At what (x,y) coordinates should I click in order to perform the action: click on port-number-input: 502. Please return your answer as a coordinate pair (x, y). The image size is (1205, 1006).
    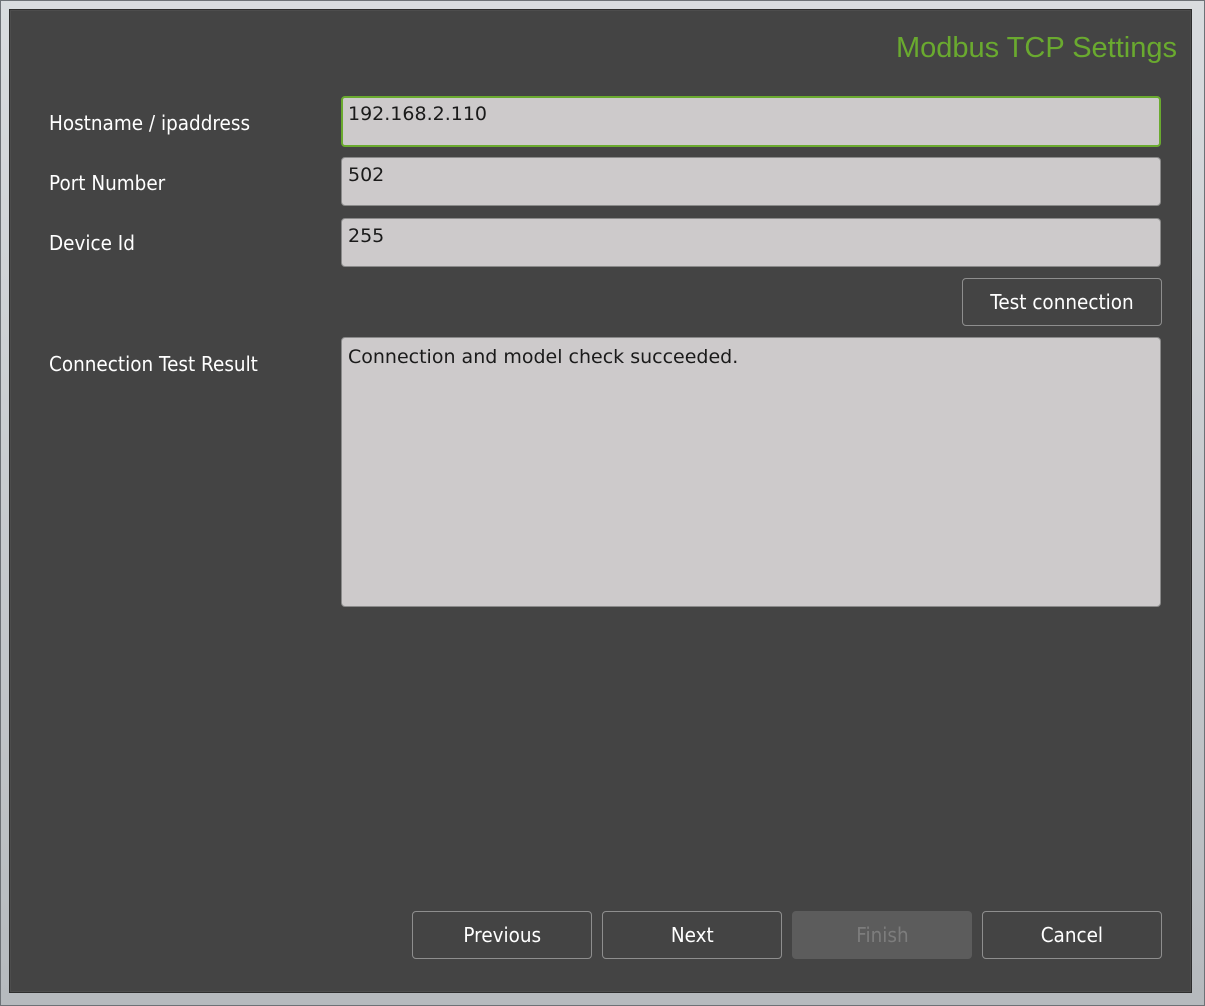
    Looking at the image, I should click on (751, 181).